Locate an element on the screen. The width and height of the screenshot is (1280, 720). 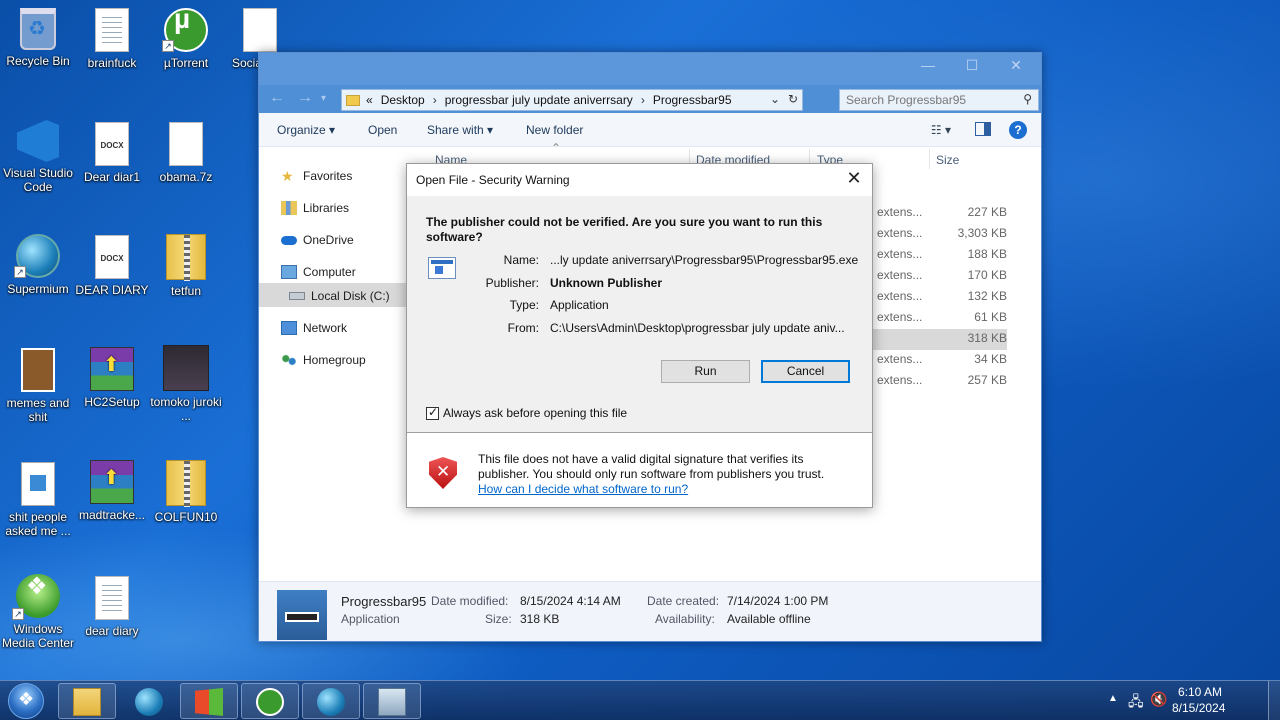
file-row: n extens... 227 KB is located at coordinates (937, 213).